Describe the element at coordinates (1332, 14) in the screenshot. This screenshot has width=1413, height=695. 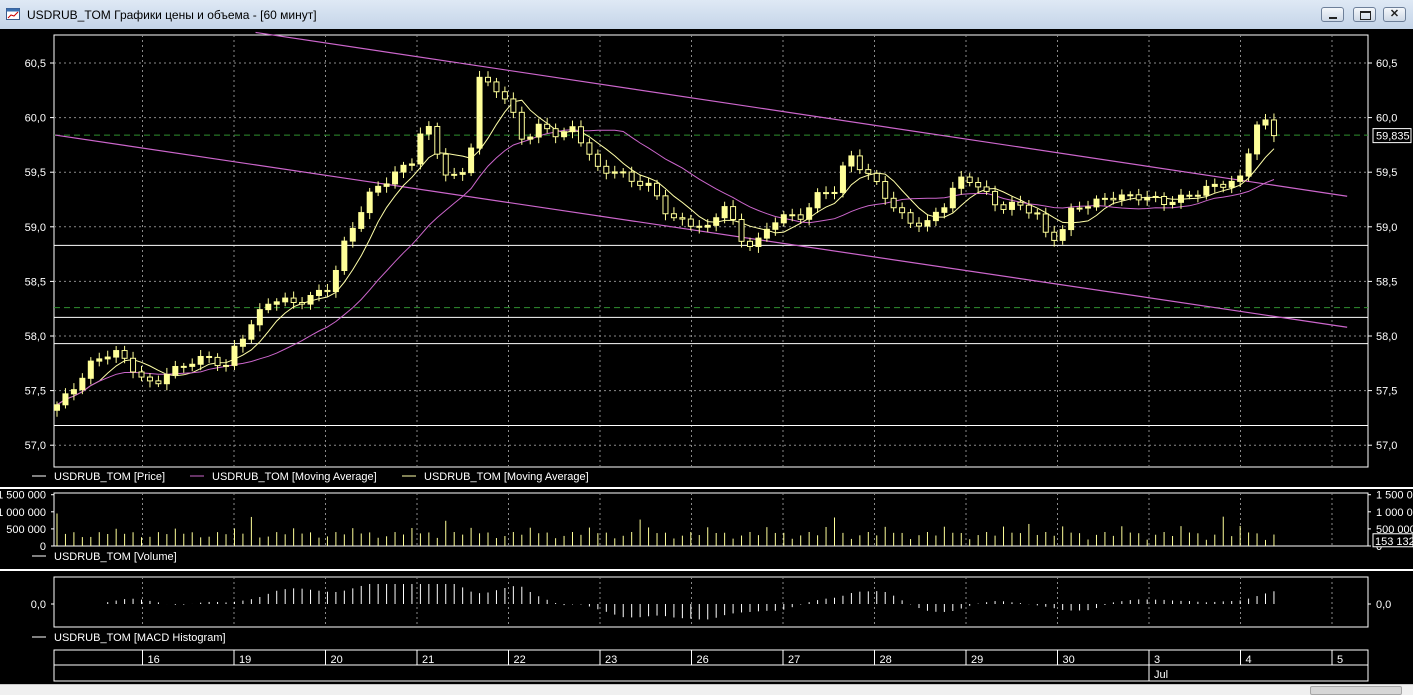
I see `minimize-button` at that location.